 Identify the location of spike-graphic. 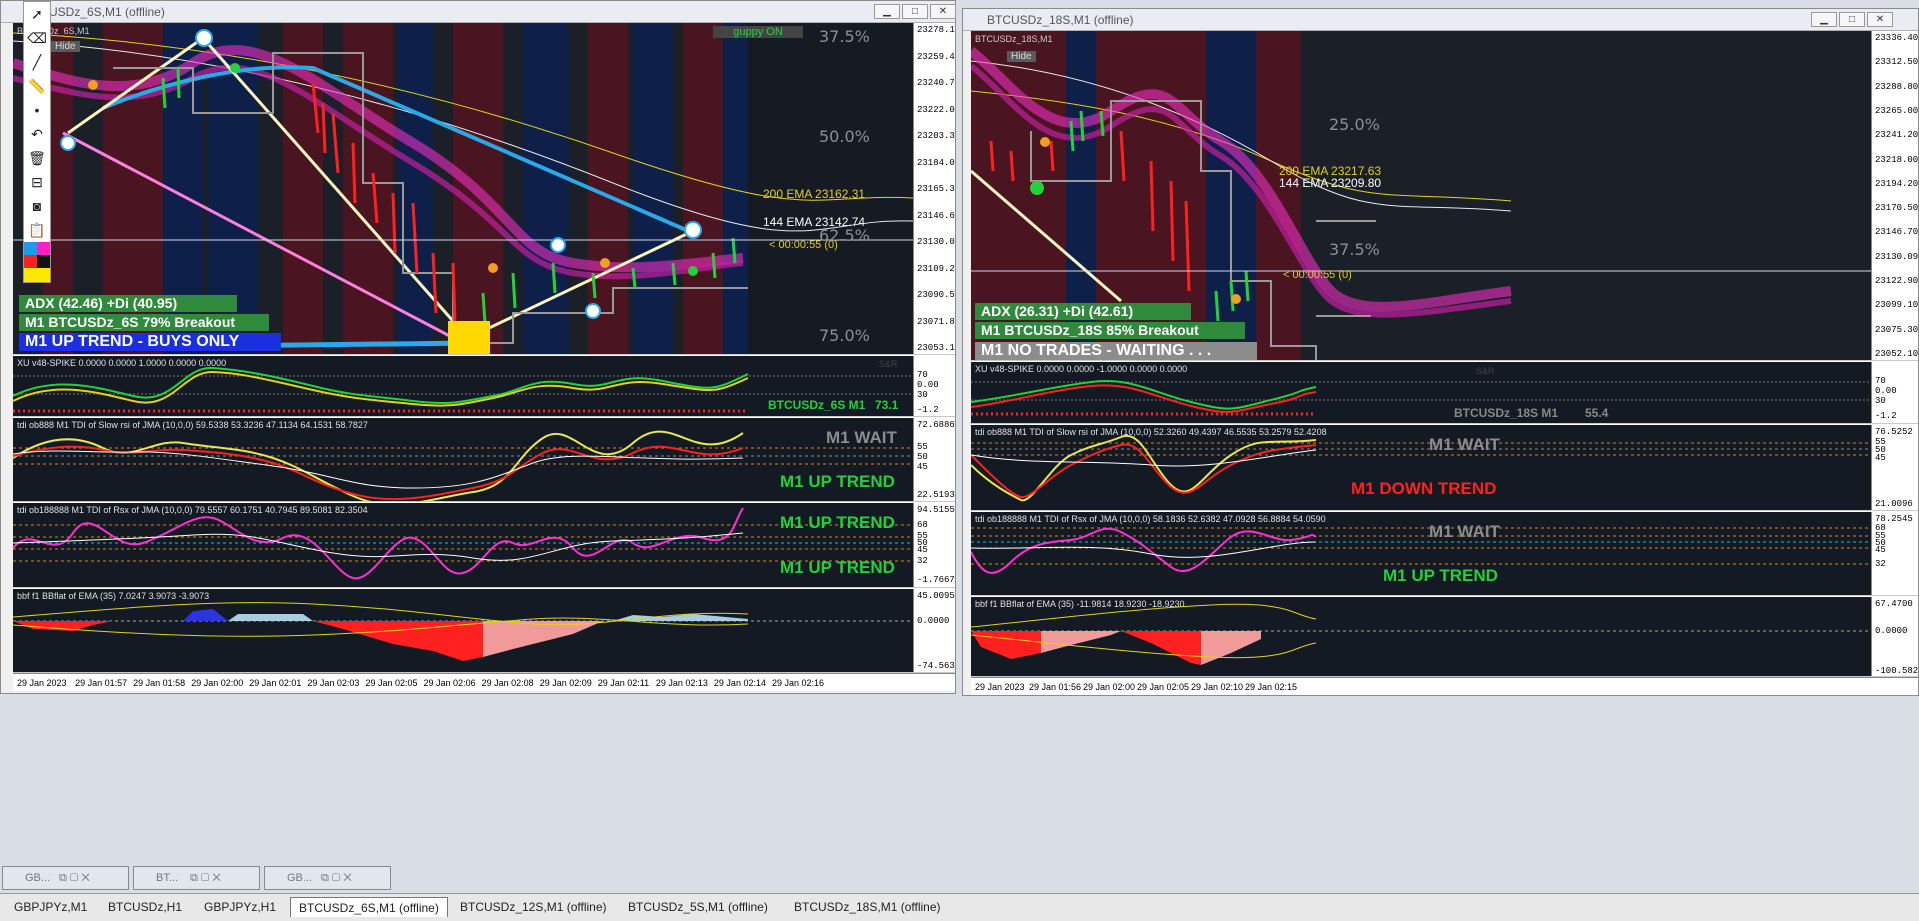
(1421, 398).